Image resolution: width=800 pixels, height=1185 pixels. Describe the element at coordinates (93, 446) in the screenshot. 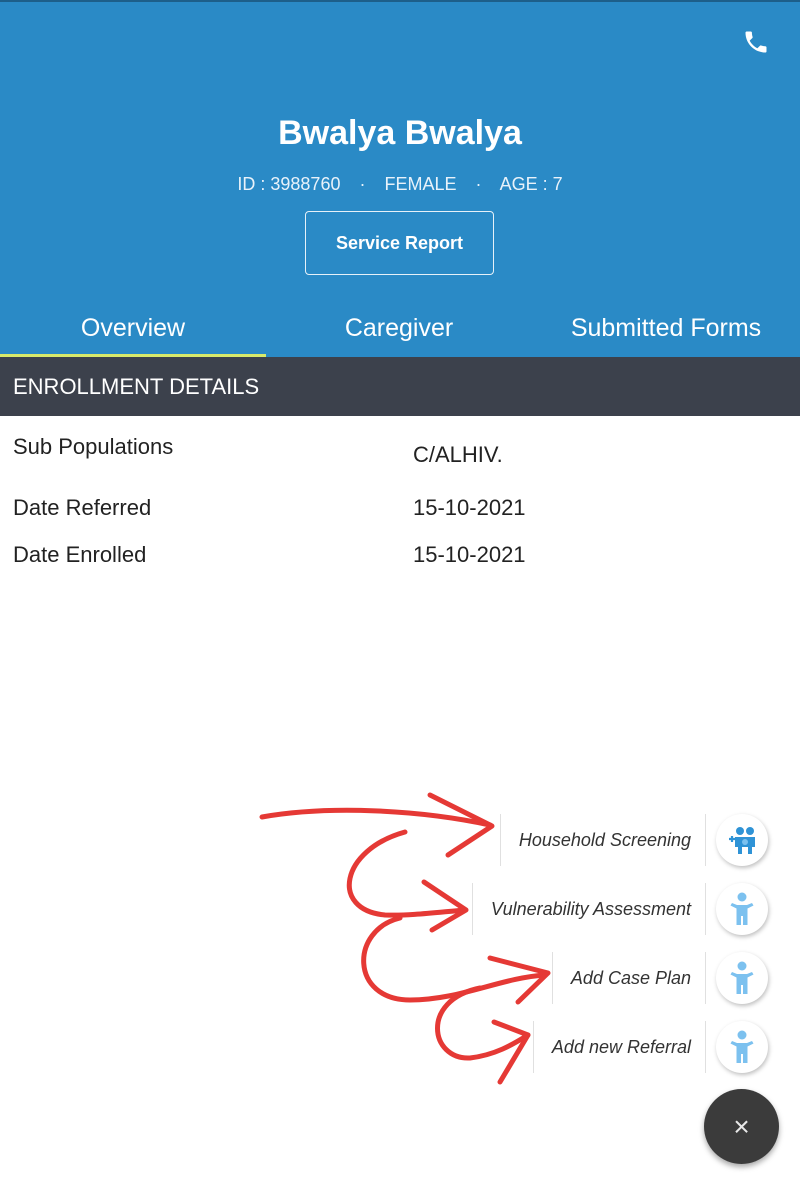

I see `sub-populations-label: Sub Populations` at that location.